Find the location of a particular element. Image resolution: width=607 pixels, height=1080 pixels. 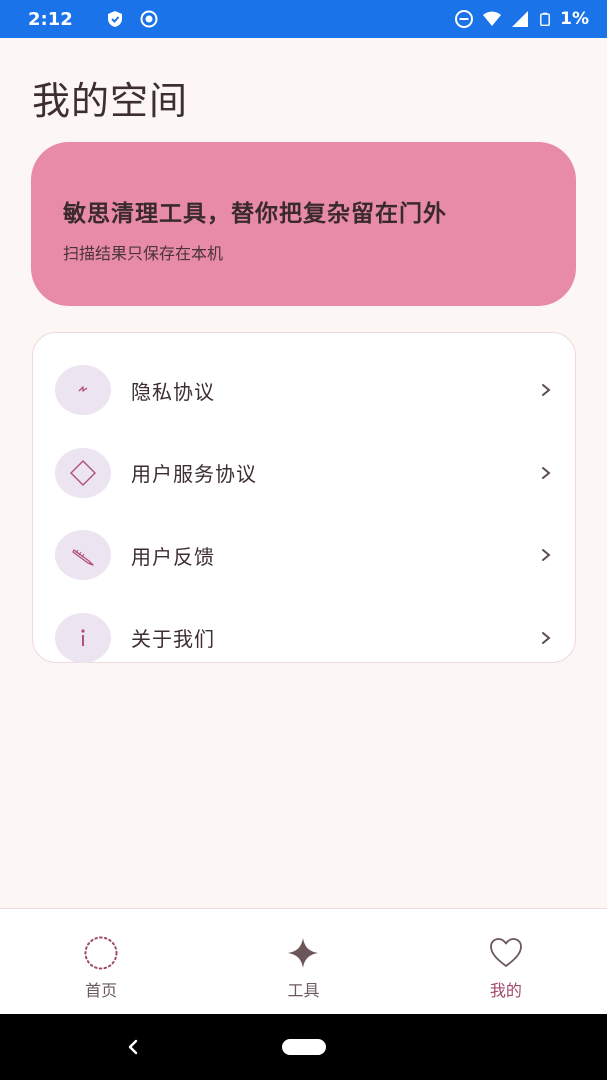

status-left: 2:12 is located at coordinates (93, 19).